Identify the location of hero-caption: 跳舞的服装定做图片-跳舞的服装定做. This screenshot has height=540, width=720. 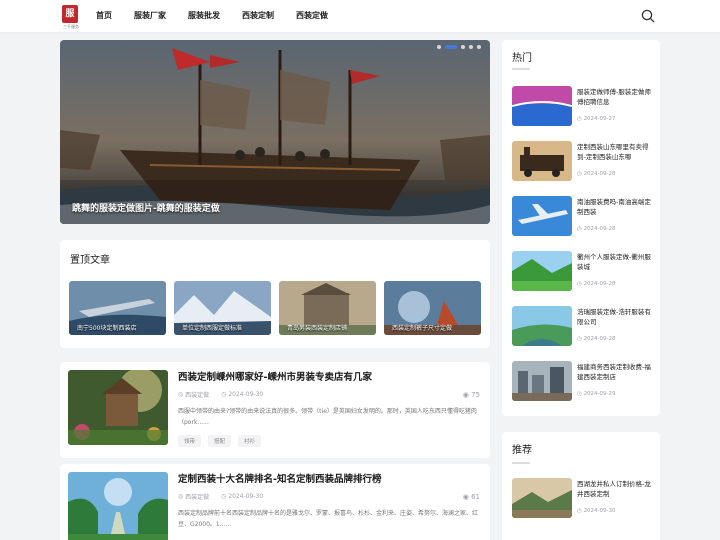
(146, 207).